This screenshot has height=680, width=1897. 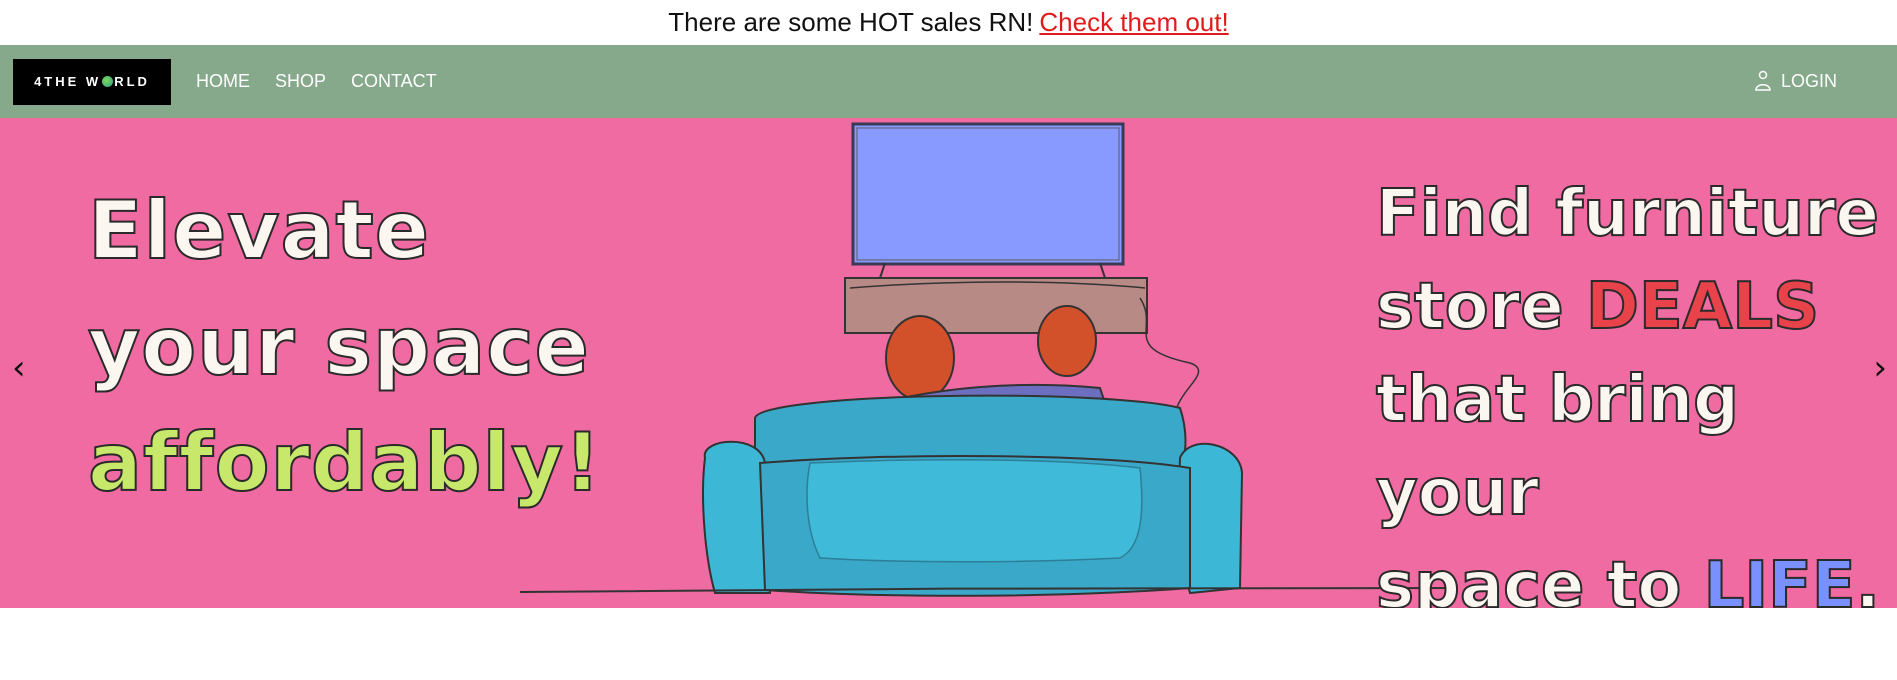 What do you see at coordinates (132, 81) in the screenshot?
I see `logo-text-b: RLD` at bounding box center [132, 81].